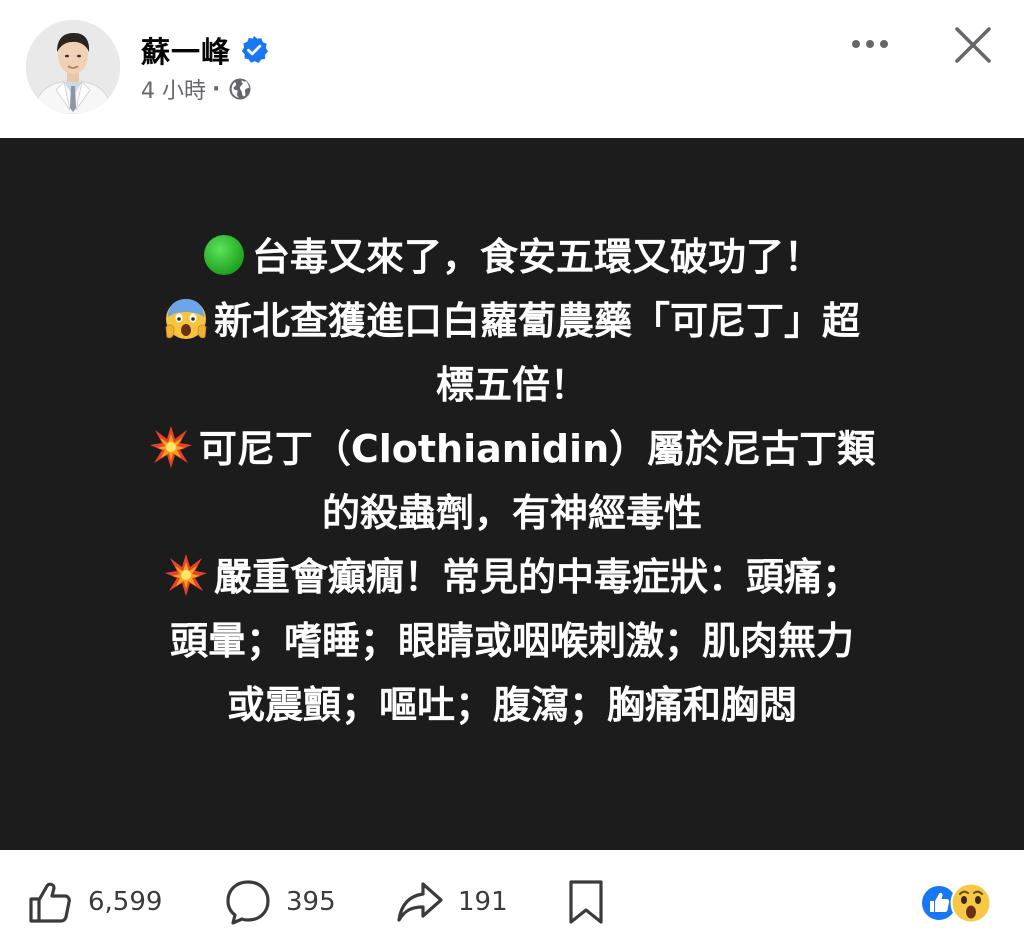 This screenshot has width=1024, height=946. What do you see at coordinates (311, 902) in the screenshot?
I see `comment-count: 395` at bounding box center [311, 902].